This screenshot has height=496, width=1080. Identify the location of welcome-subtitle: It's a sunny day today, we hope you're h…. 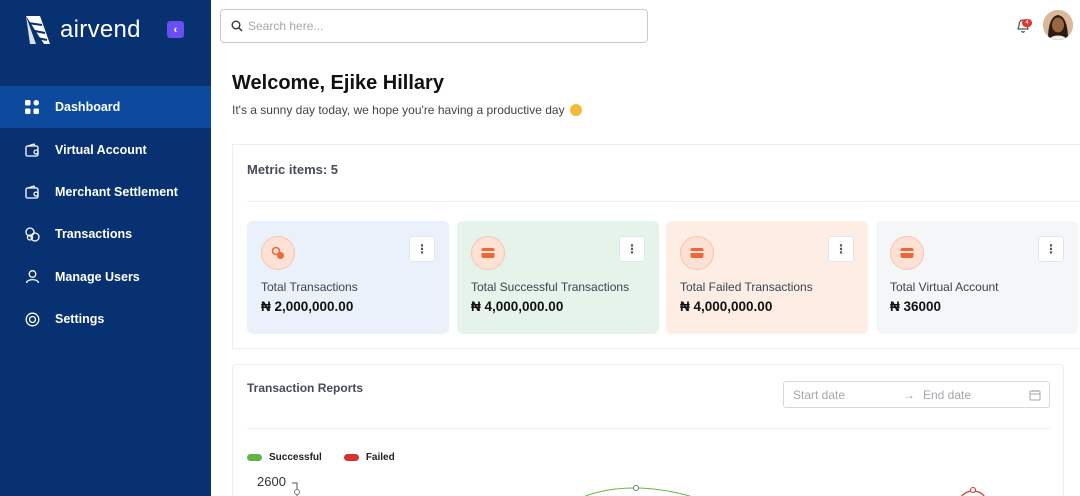
(407, 110).